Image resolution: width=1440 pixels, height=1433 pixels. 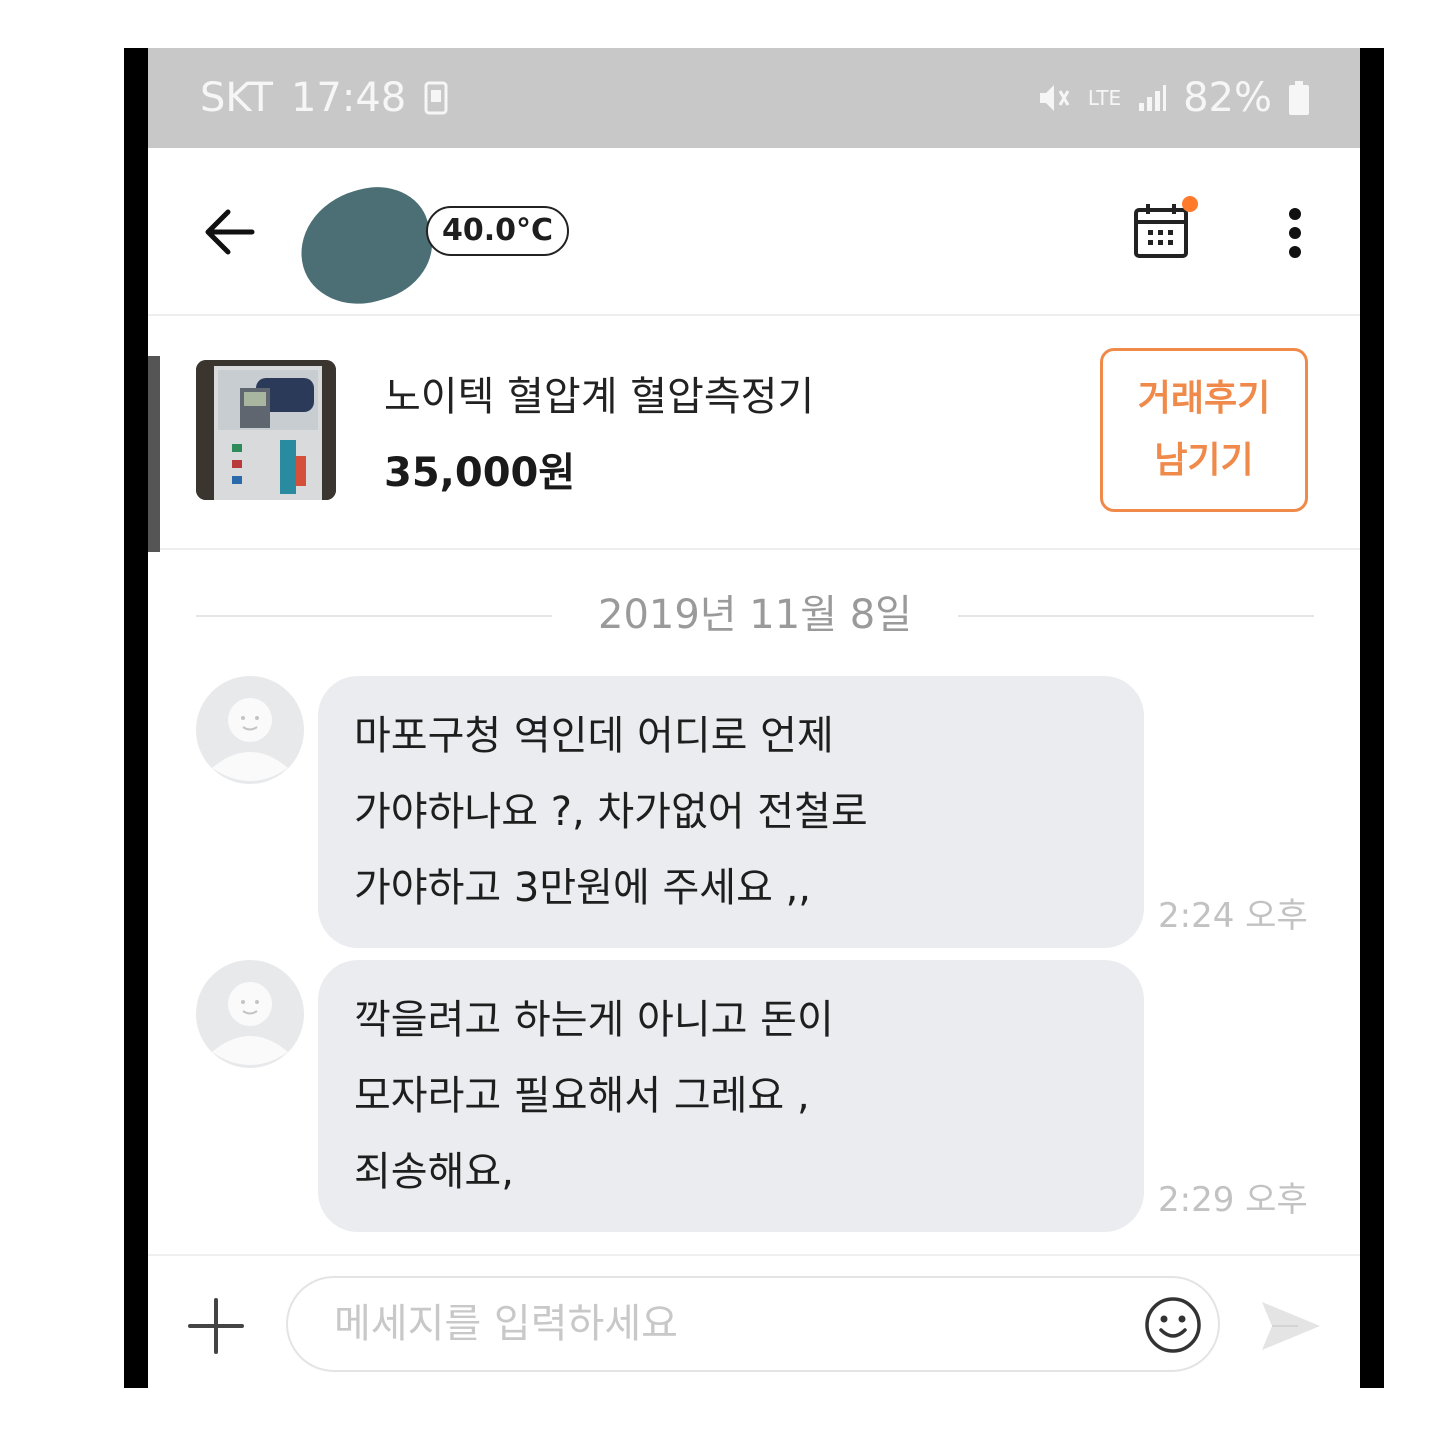 I want to click on message-text: 깍을려고 하는게 아니고 돈이, so click(x=594, y=1020).